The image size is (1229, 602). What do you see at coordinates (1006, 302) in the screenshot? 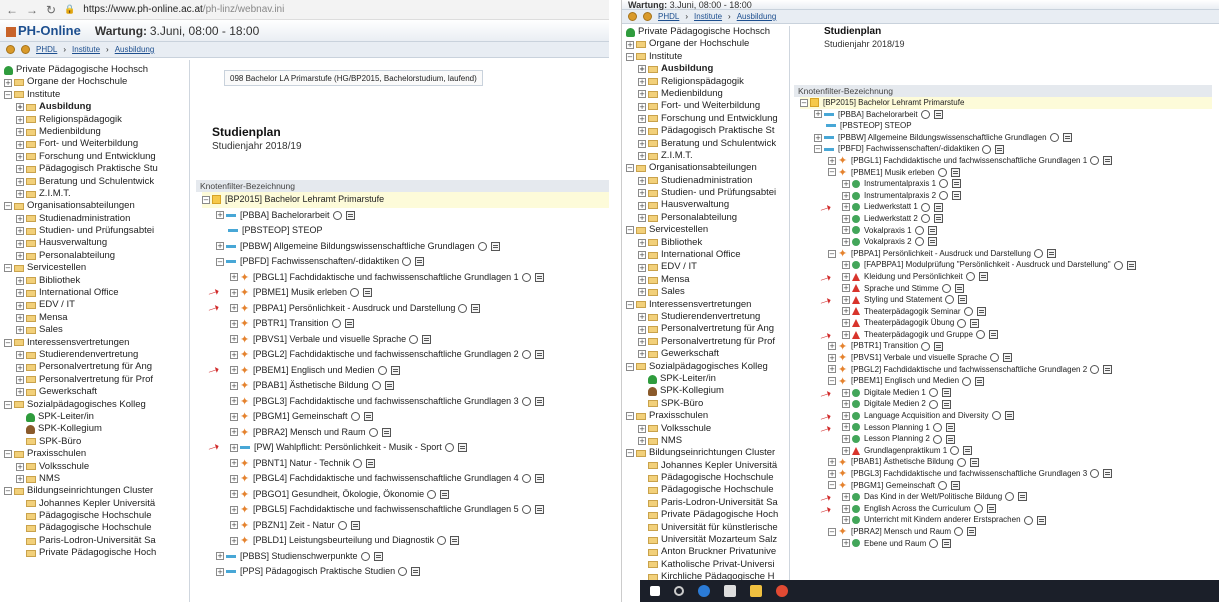
I see `curriculum-node: + Styling und Statement ➝` at bounding box center [1006, 302].